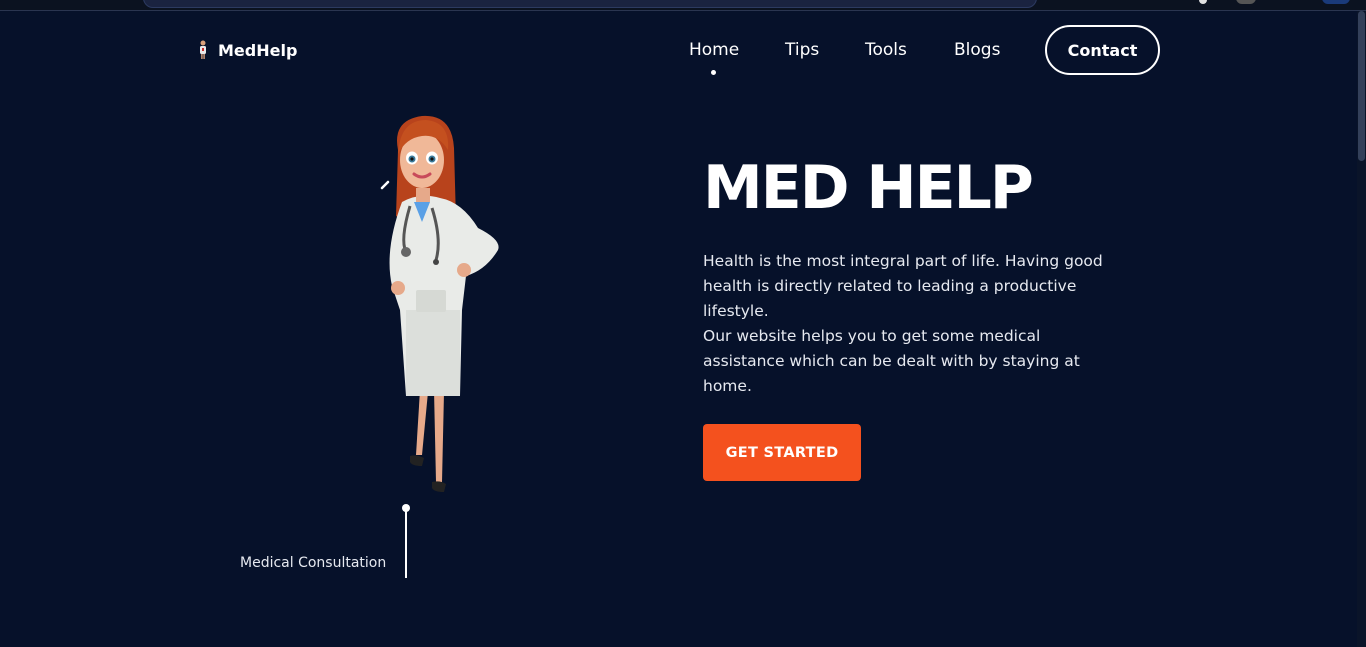  What do you see at coordinates (1203, 2) in the screenshot?
I see `extension-icon` at bounding box center [1203, 2].